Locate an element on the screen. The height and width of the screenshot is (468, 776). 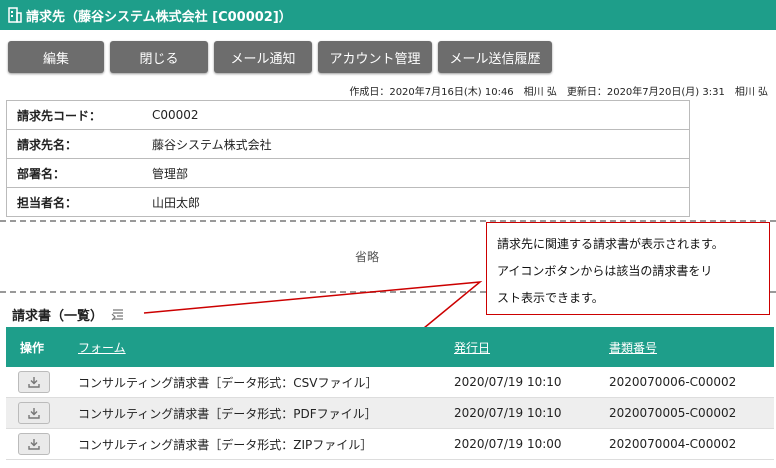
account-manage-button: アカウント管理 is located at coordinates (375, 57).